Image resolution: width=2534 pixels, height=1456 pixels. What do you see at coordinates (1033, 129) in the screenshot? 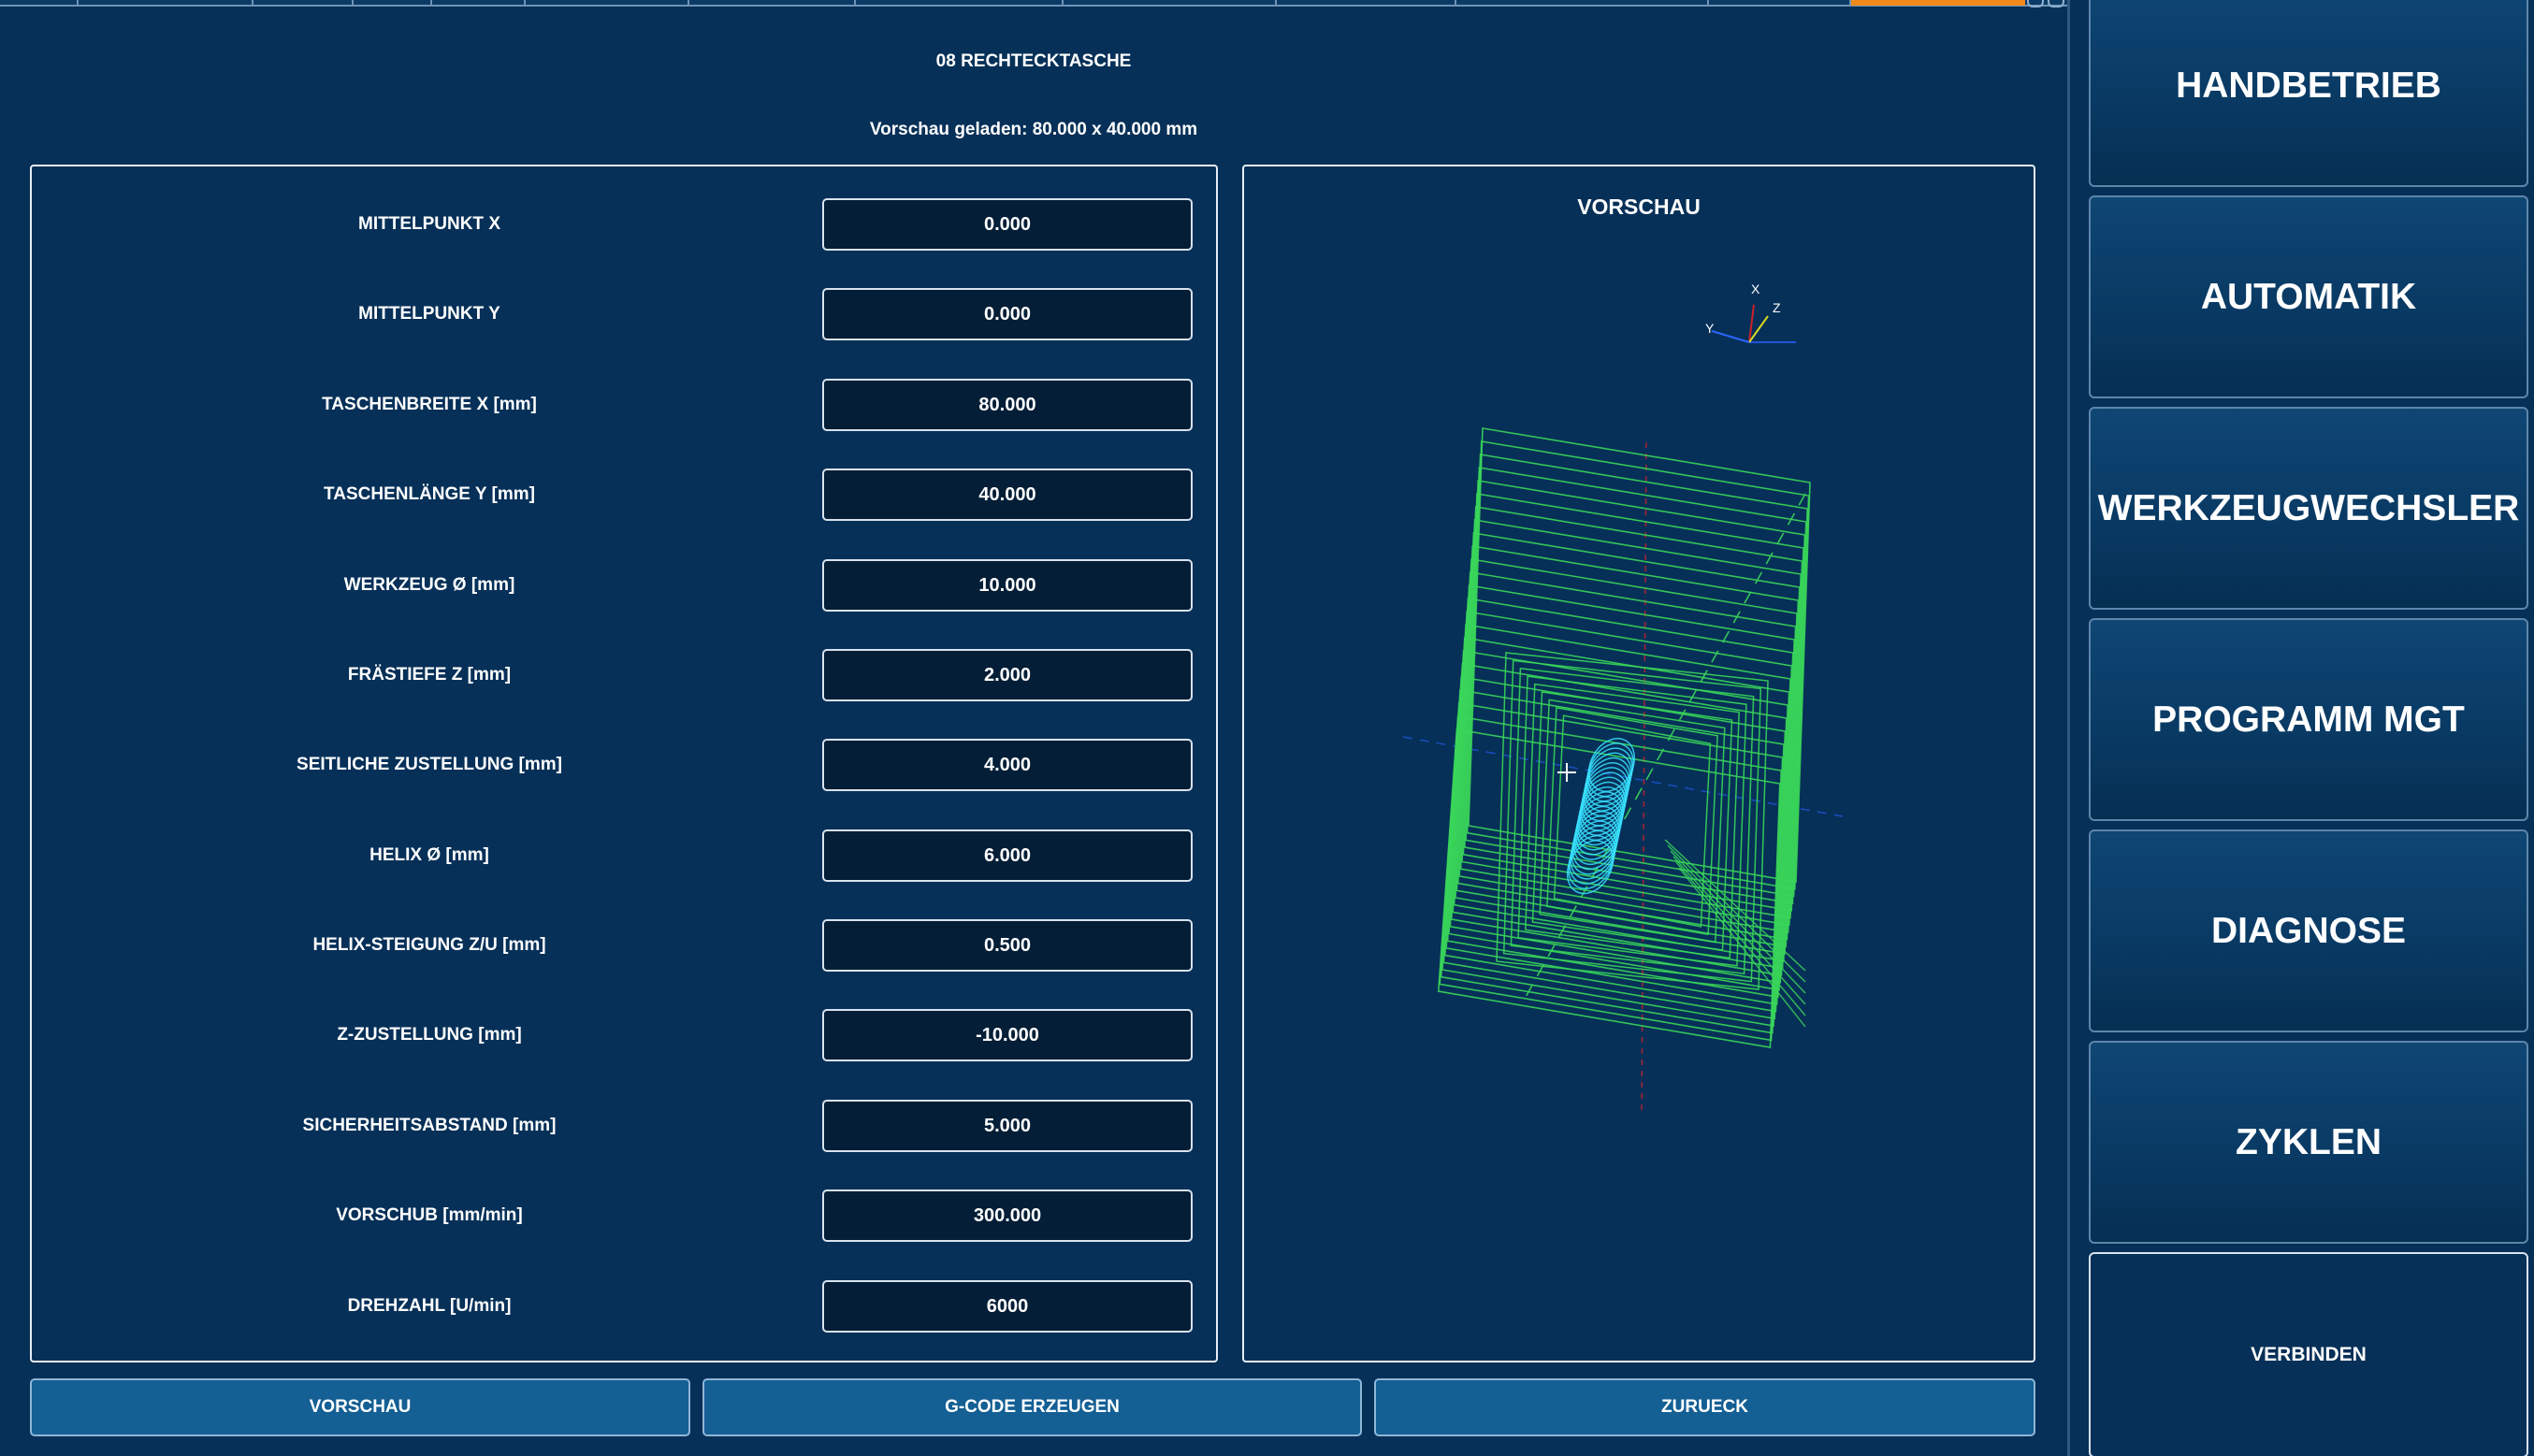
I see `status-message: Vorschau geladen: 80.000 x 40.000 mm` at bounding box center [1033, 129].